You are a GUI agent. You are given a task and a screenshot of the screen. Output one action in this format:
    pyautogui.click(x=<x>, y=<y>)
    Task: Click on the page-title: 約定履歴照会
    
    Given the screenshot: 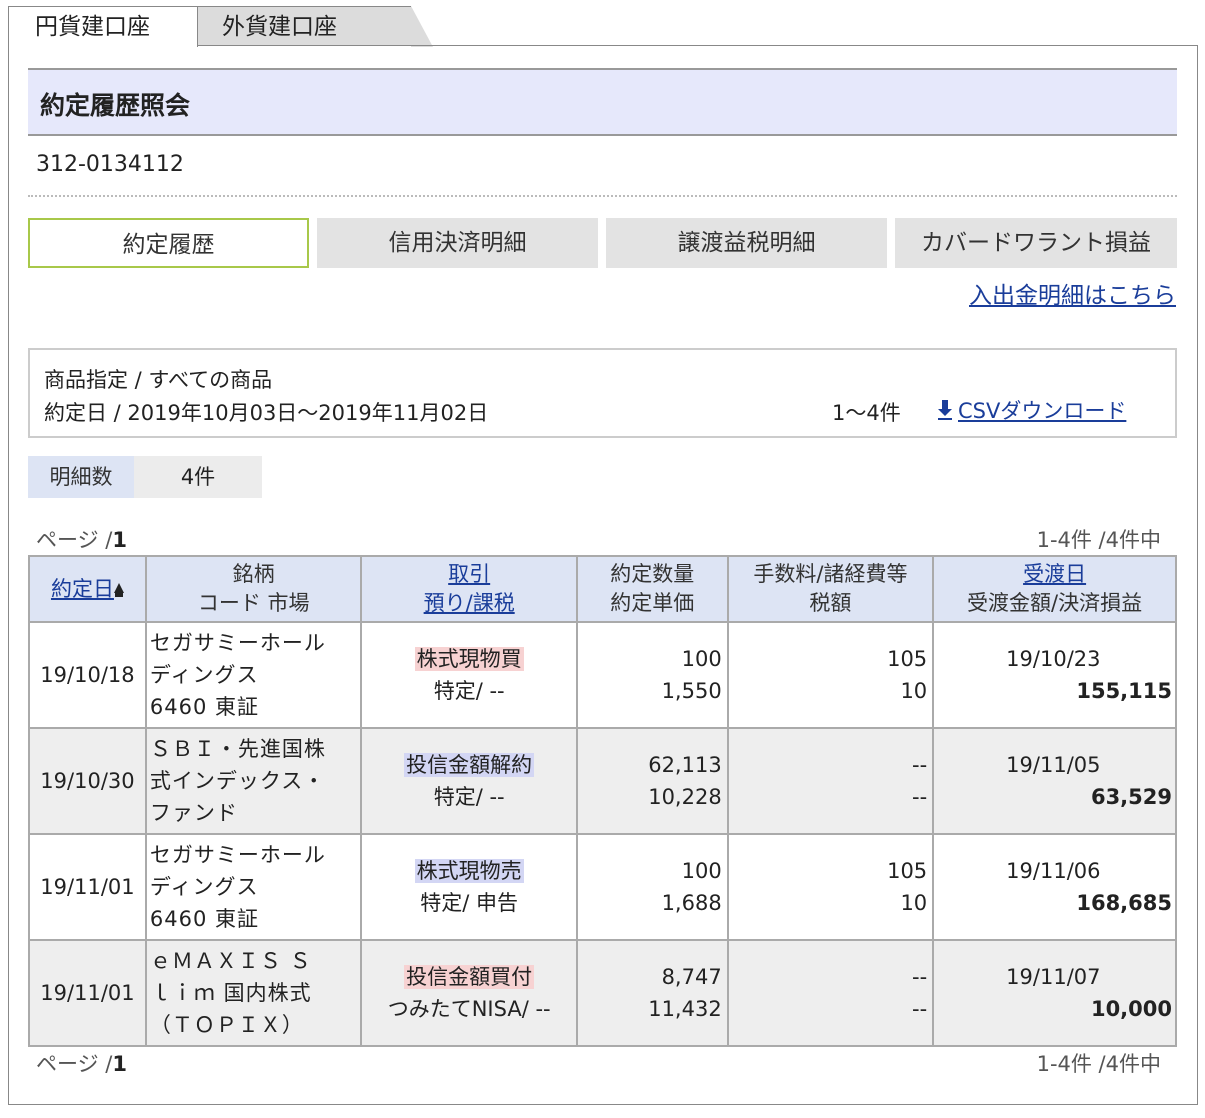 What is the action you would take?
    pyautogui.click(x=115, y=105)
    